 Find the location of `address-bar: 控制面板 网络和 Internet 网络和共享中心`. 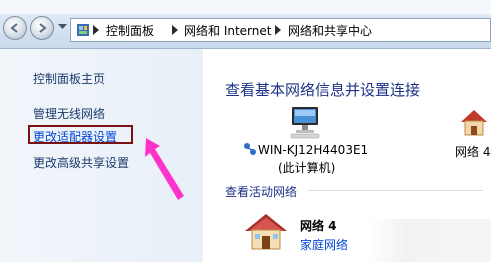

address-bar: 控制面板 网络和 Internet 网络和共享中心 is located at coordinates (245, 31).